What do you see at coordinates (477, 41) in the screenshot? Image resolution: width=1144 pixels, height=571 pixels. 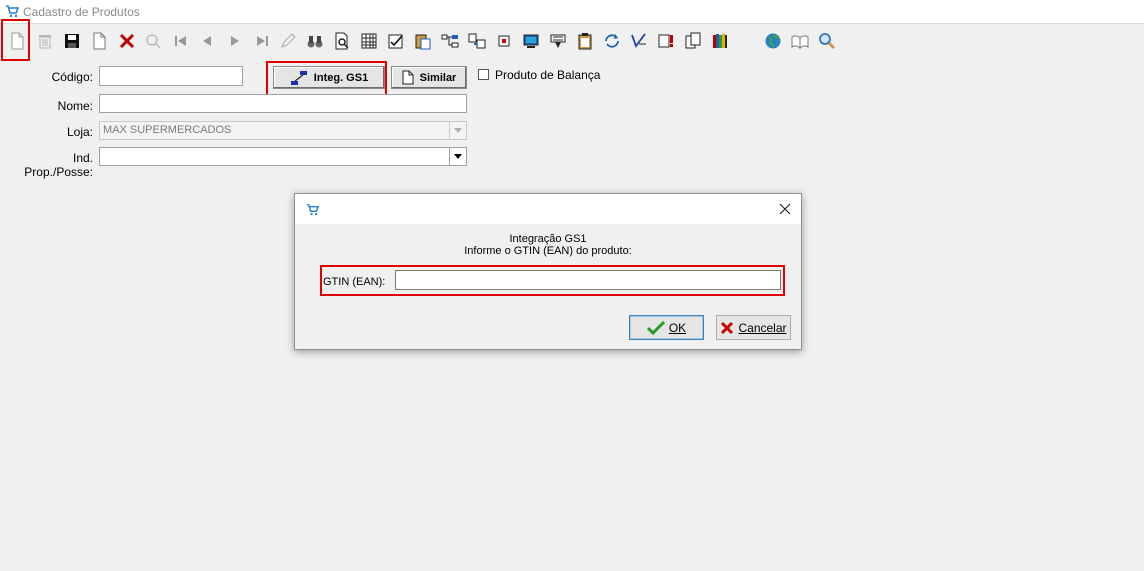 I see `transfer-icon` at bounding box center [477, 41].